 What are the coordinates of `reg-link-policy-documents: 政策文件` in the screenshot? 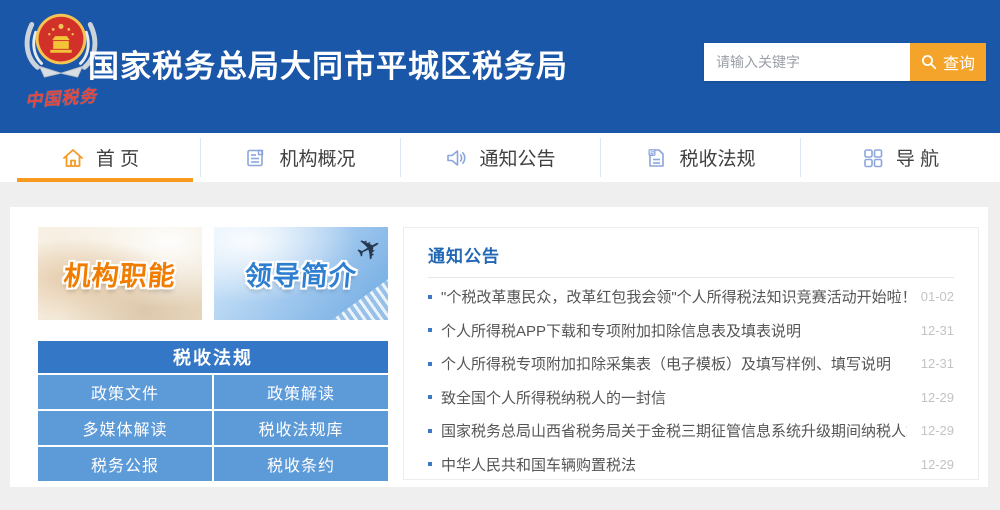 It's located at (125, 392).